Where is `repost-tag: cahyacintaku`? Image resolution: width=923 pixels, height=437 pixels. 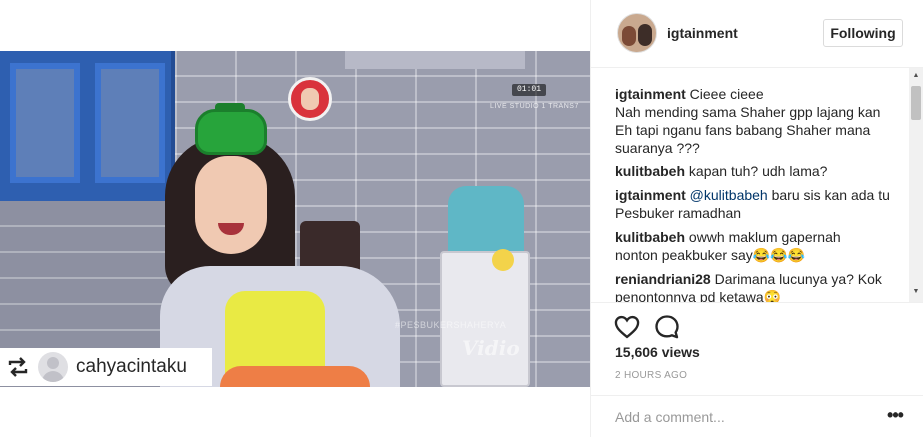 repost-tag: cahyacintaku is located at coordinates (106, 367).